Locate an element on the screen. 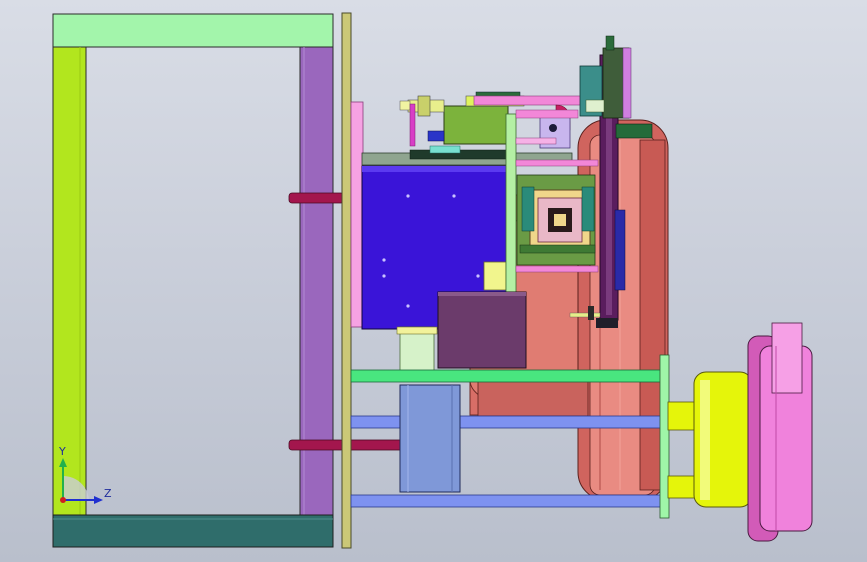 The height and width of the screenshot is (562, 867). green-rod is located at coordinates (508, 376).